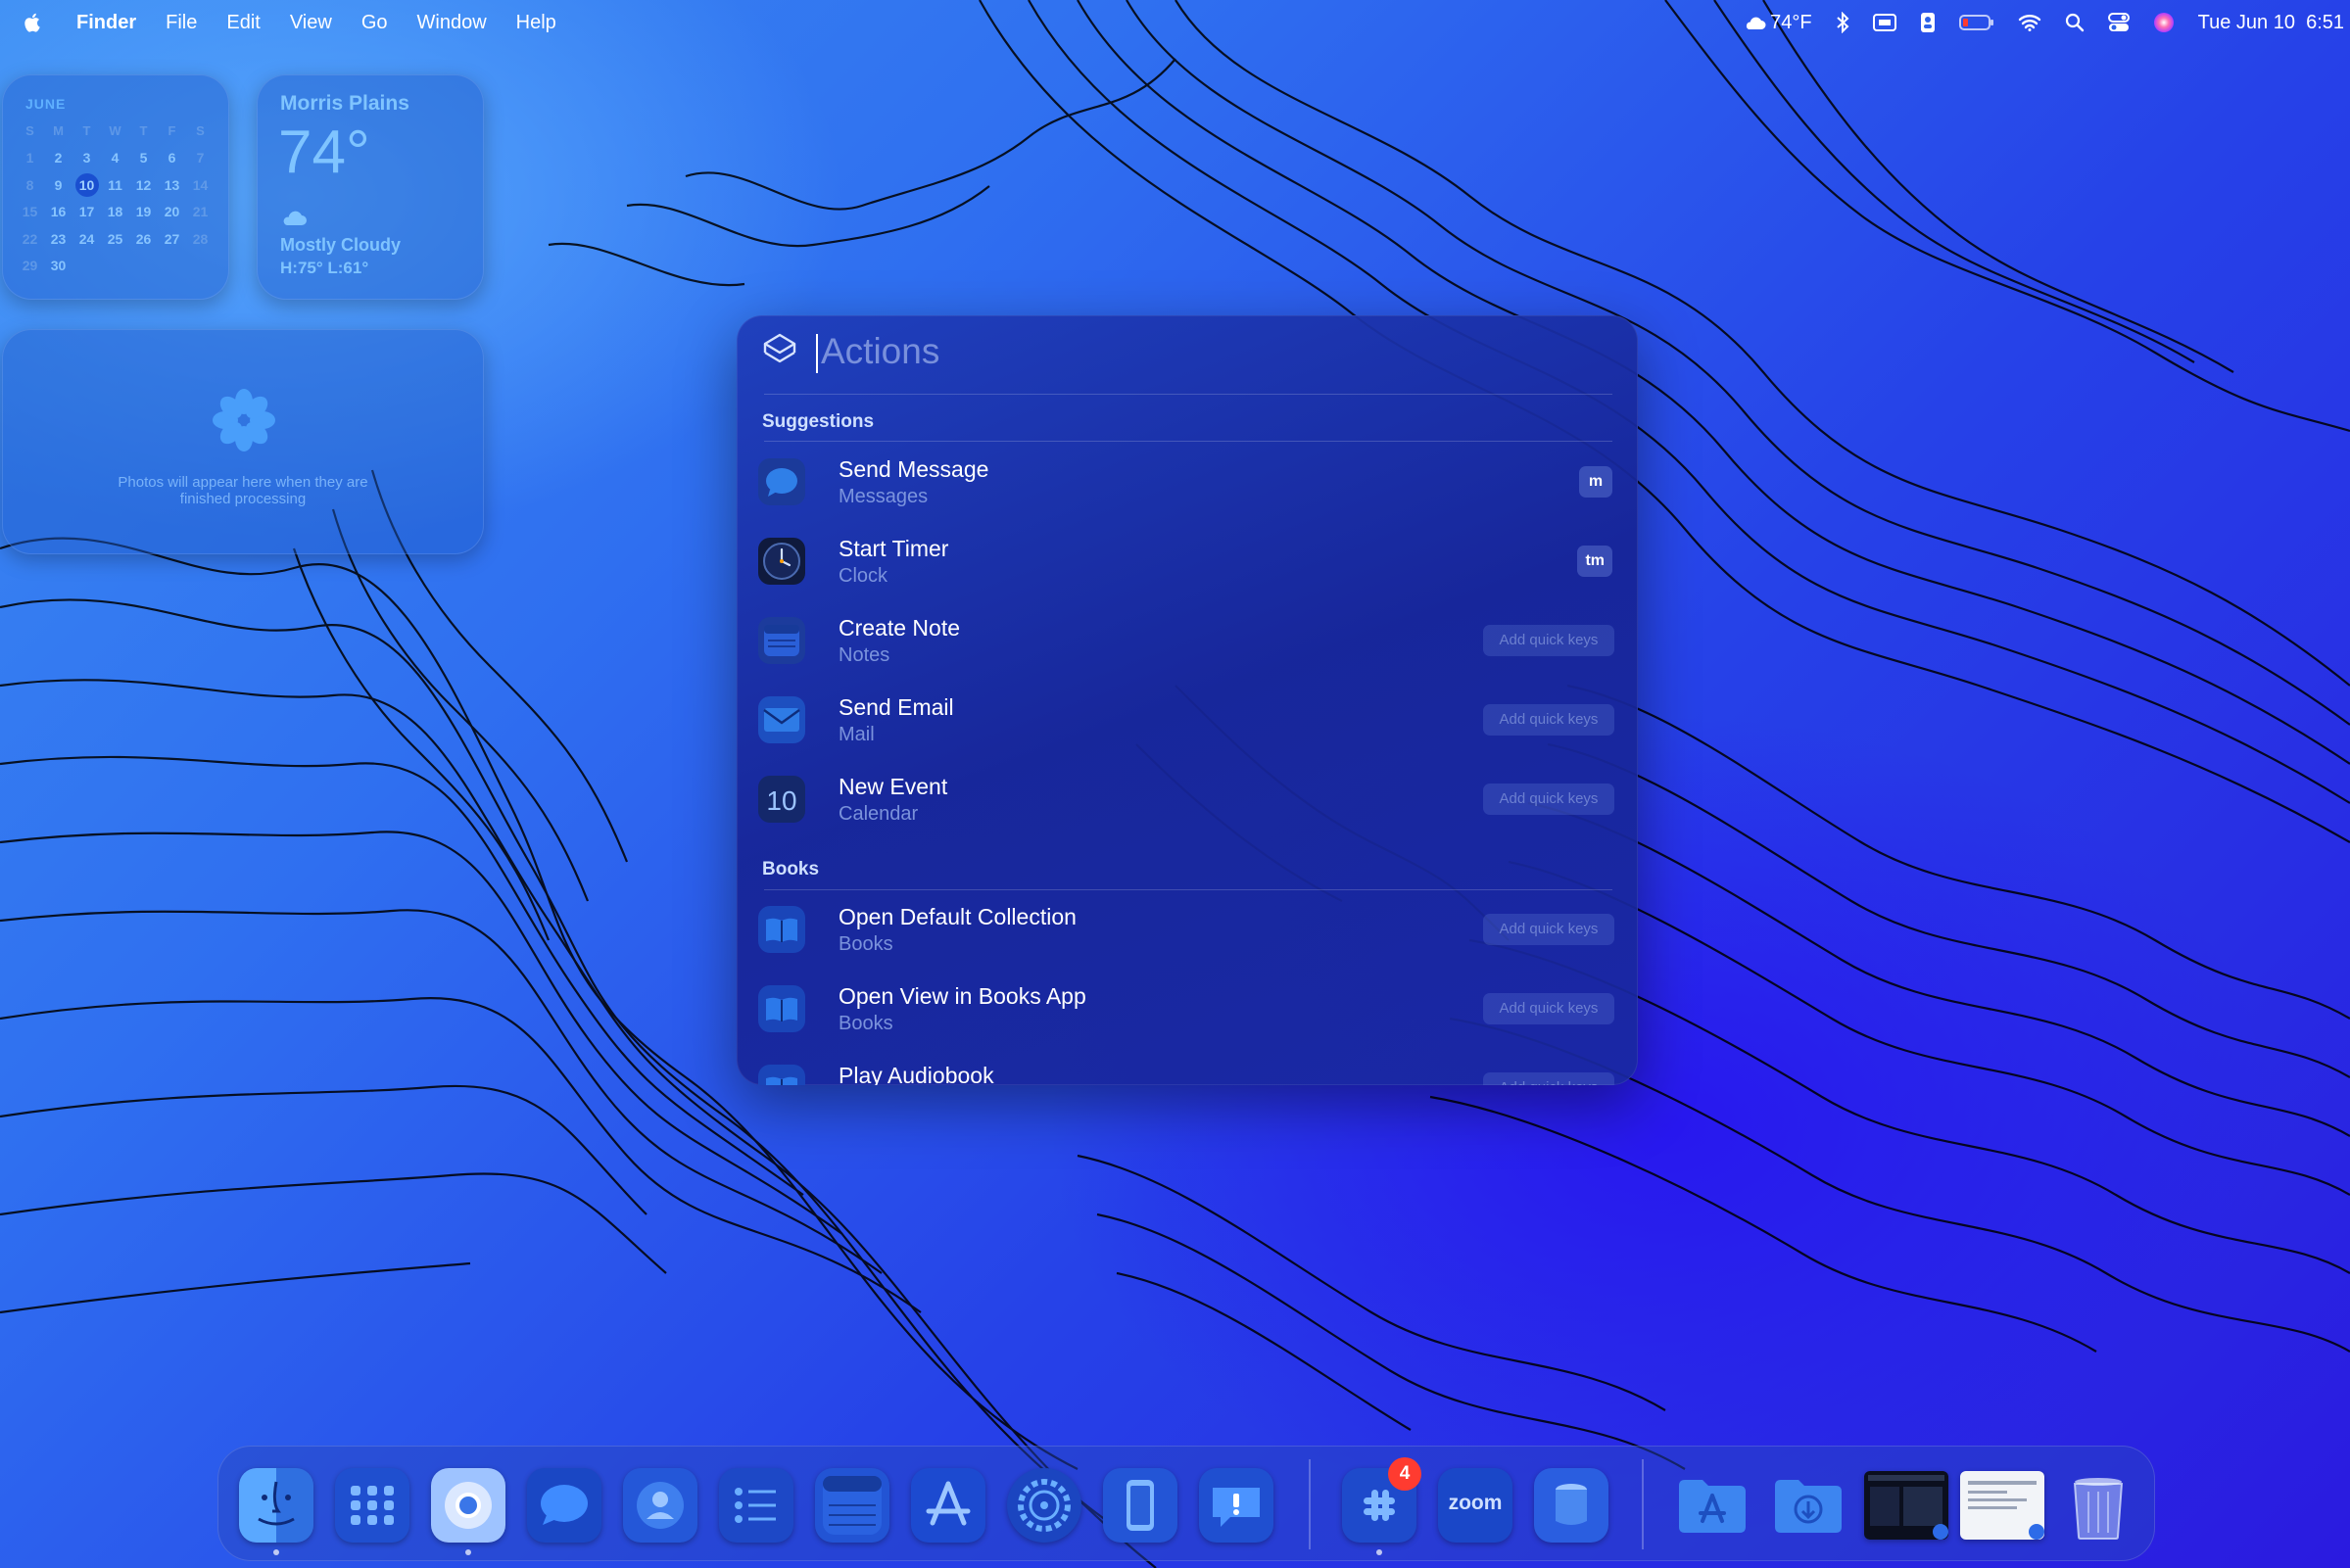 This screenshot has width=2350, height=1568. What do you see at coordinates (1643, 1504) in the screenshot?
I see `dock-separator` at bounding box center [1643, 1504].